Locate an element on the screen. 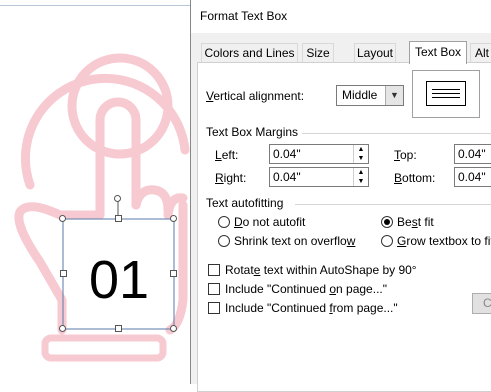 The image size is (491, 392). continued-on-page-checkbox is located at coordinates (214, 289).